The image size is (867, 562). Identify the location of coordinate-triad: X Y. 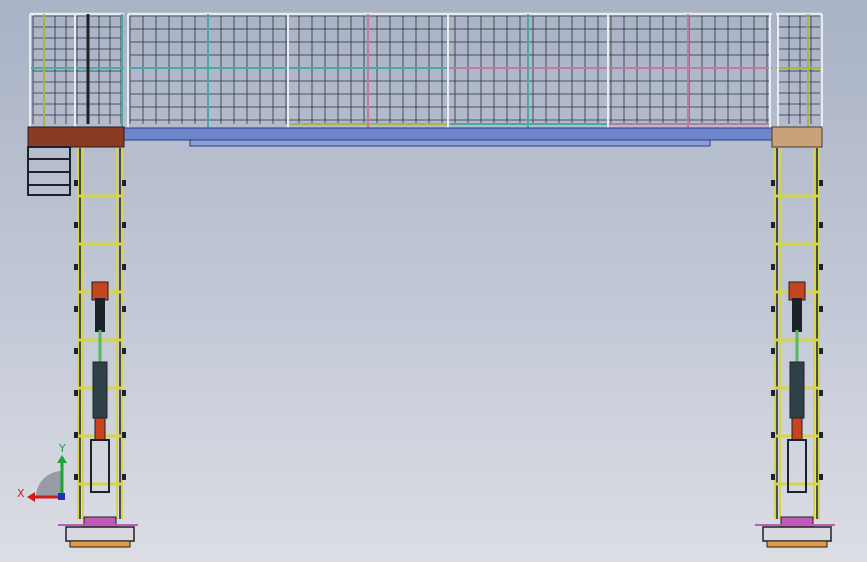
(42, 472).